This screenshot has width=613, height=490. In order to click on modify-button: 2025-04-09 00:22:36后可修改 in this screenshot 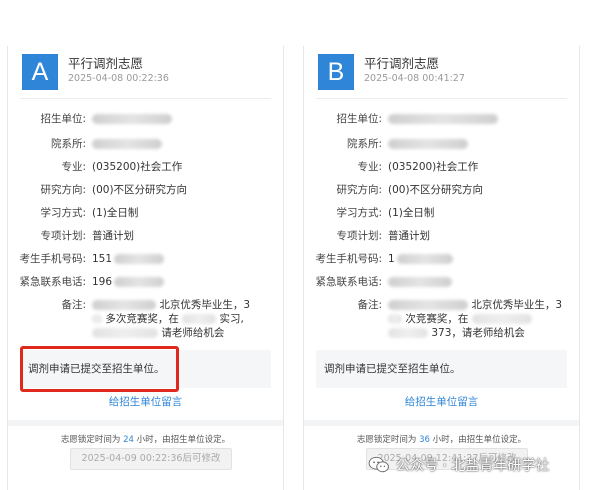, I will do `click(151, 459)`.